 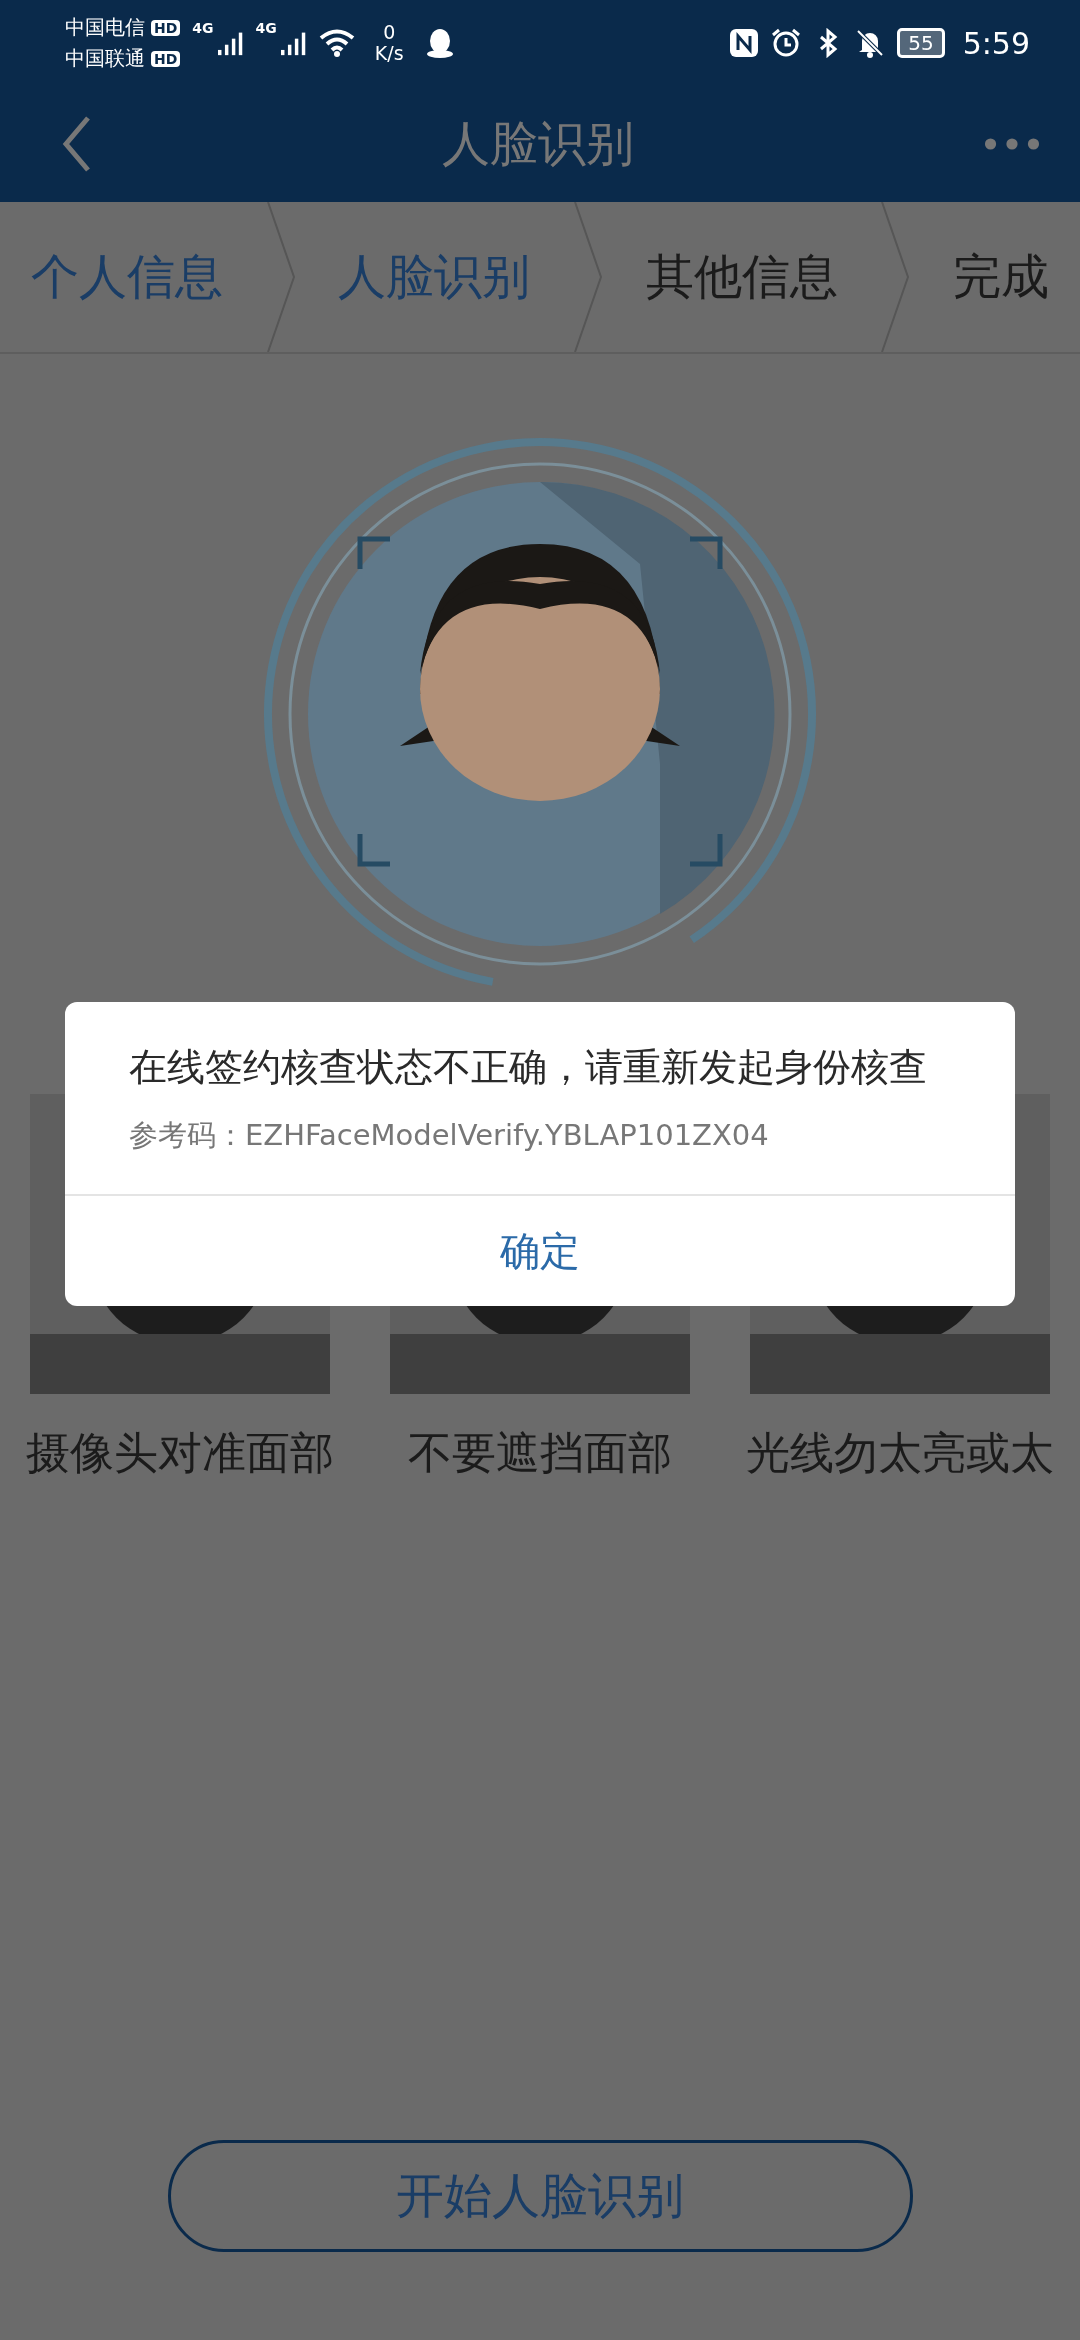 I want to click on speed-value: 0, so click(x=389, y=32).